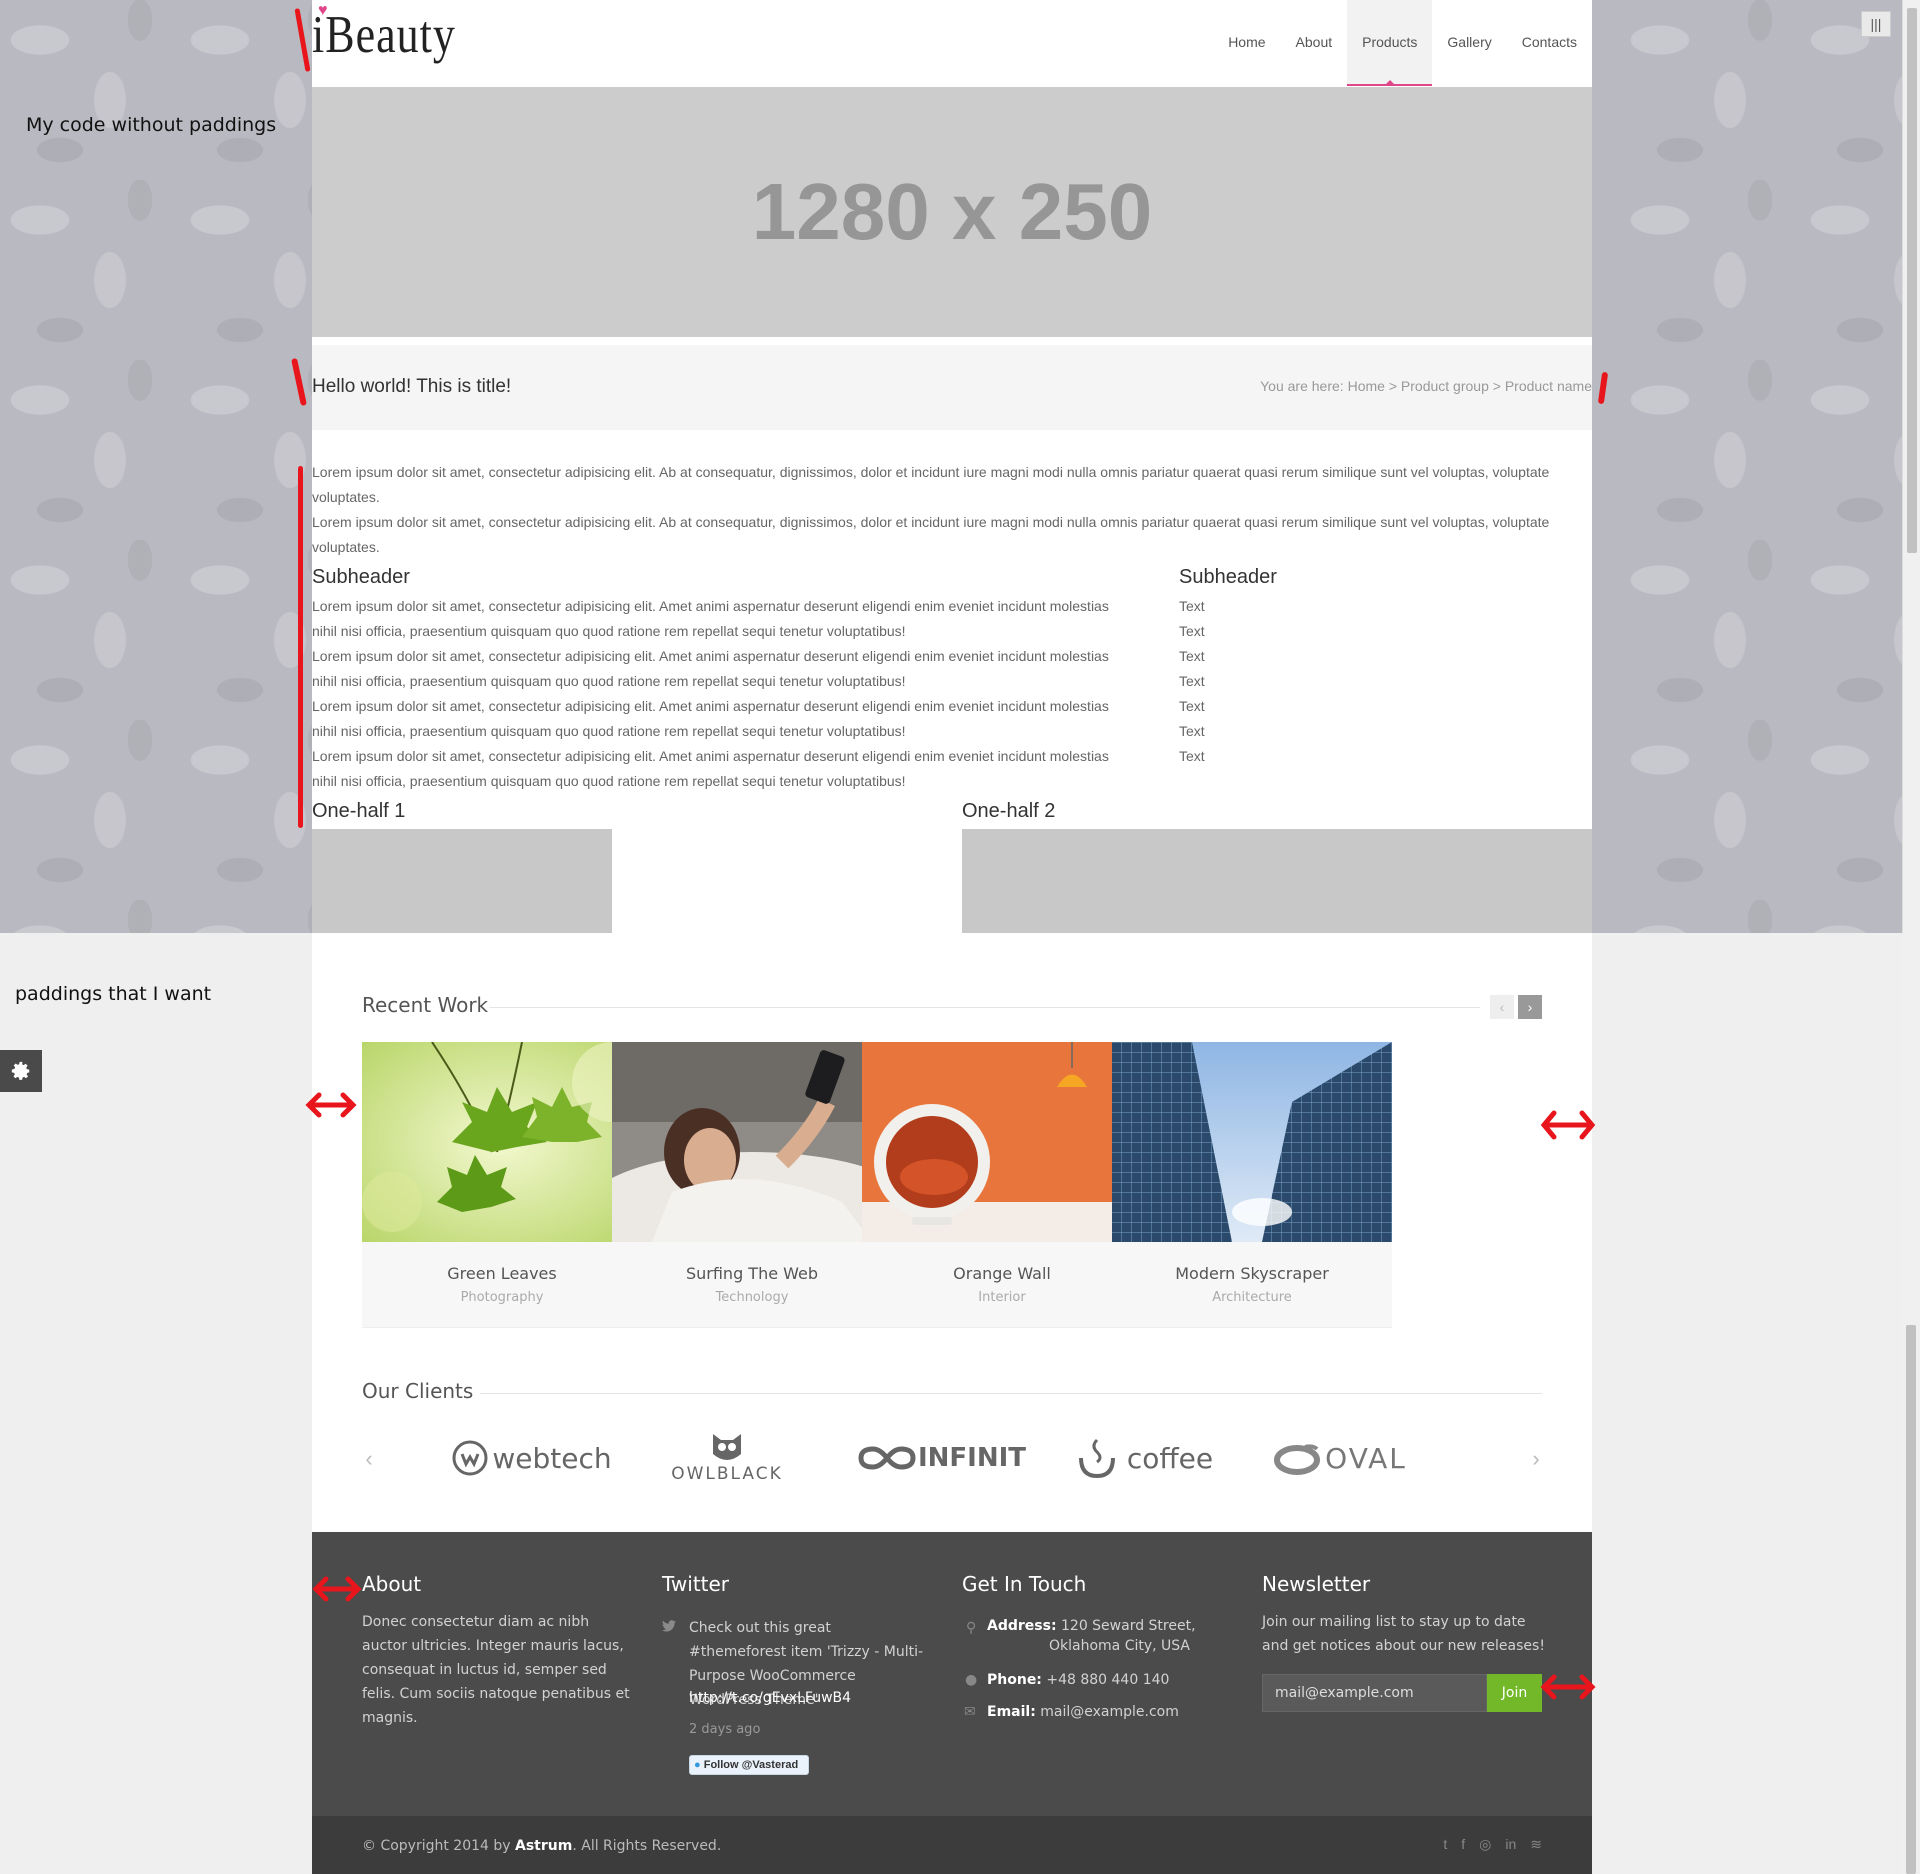 The image size is (1920, 1874). I want to click on card-category: Photography, so click(502, 1297).